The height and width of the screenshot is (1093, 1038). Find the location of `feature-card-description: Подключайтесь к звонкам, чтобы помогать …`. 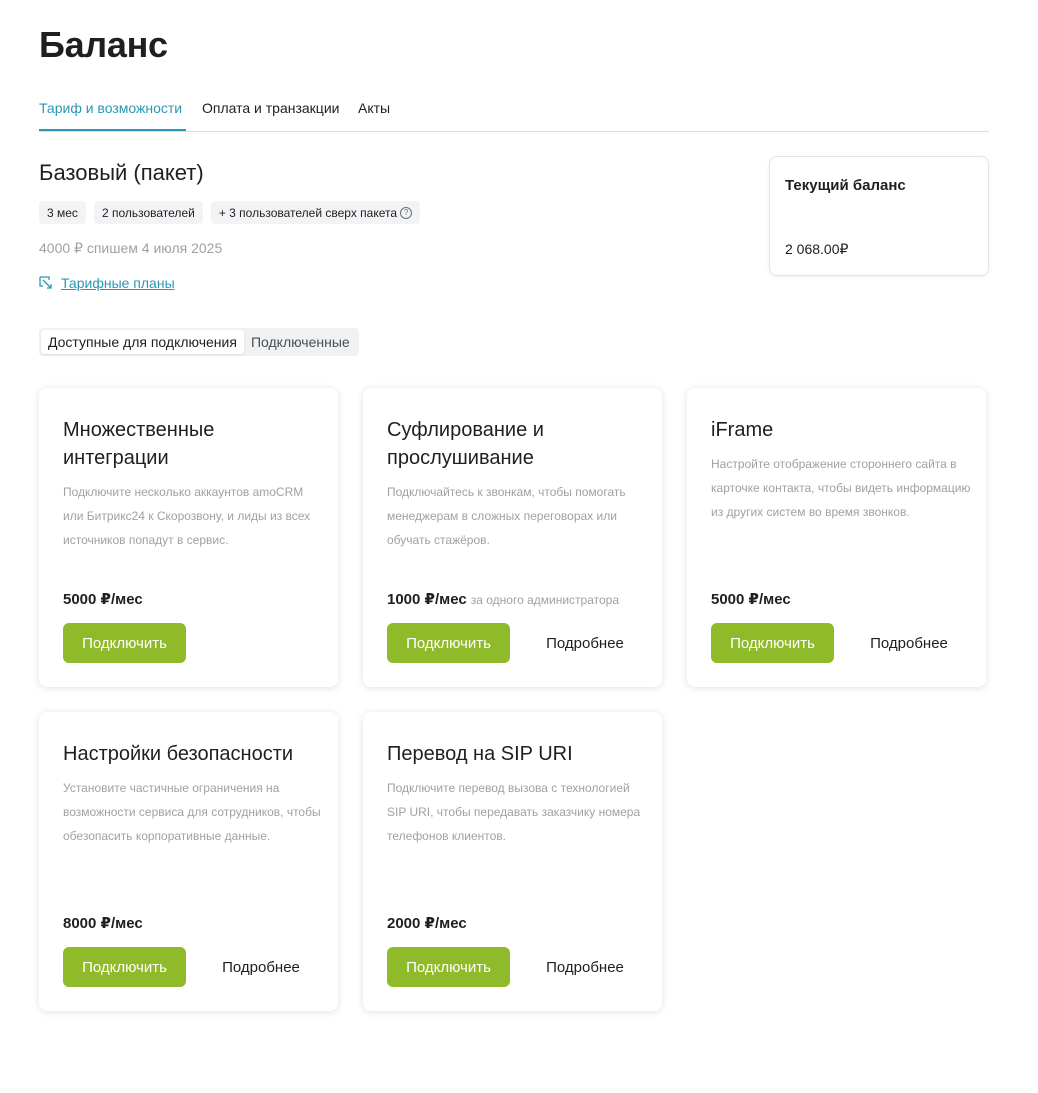

feature-card-description: Подключайтесь к звонкам, чтобы помогать … is located at coordinates (506, 516).